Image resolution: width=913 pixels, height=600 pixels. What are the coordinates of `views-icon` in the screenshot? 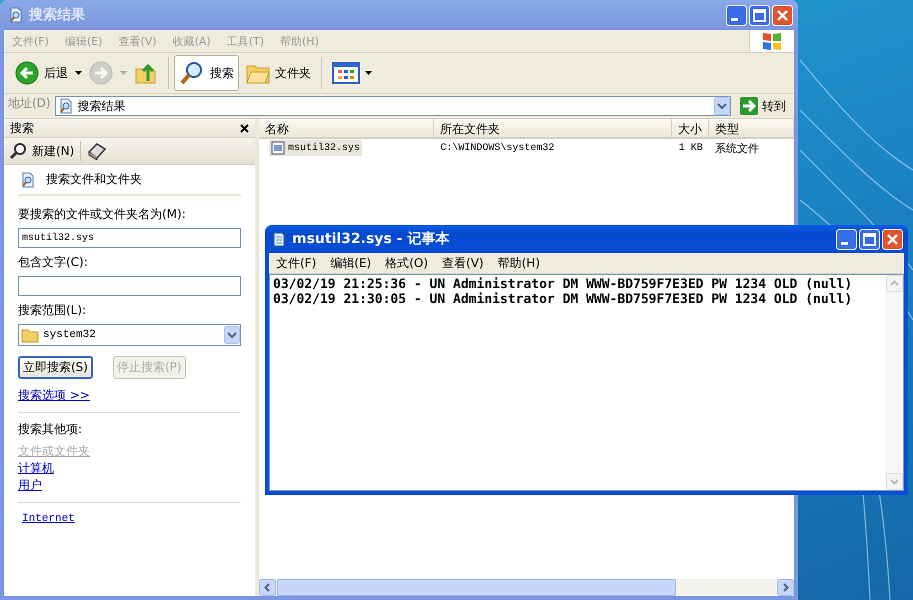 It's located at (346, 73).